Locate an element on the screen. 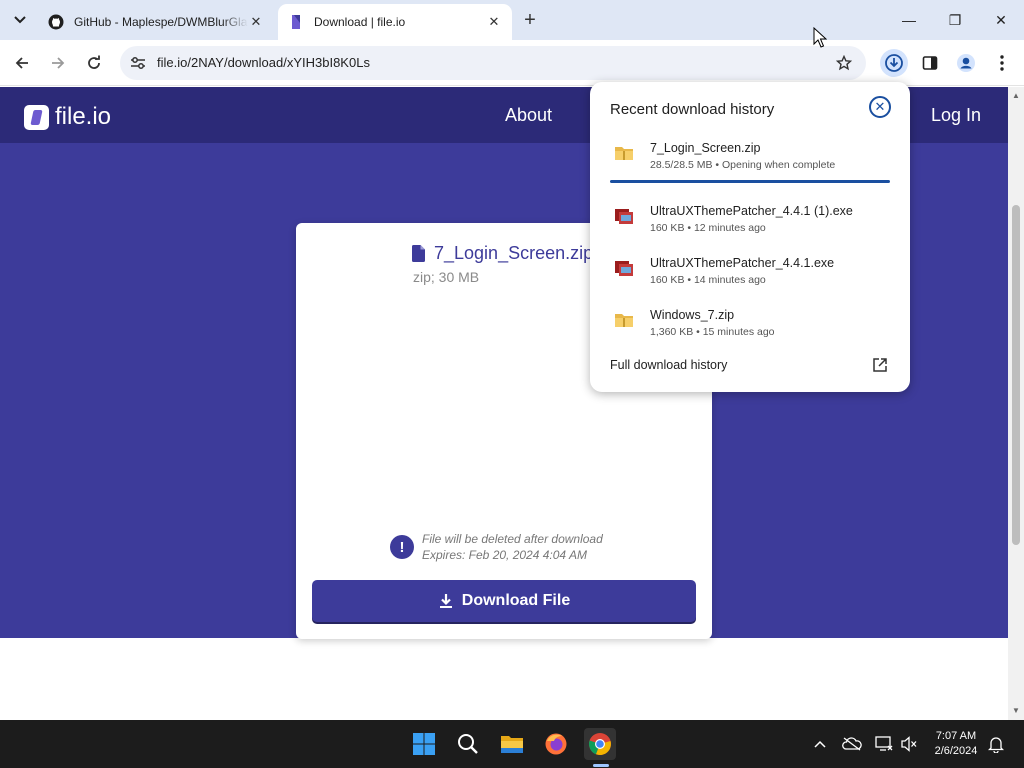  download-item: Windows_7.zip 1,360 KB • 15 minutes ago is located at coordinates (750, 328).